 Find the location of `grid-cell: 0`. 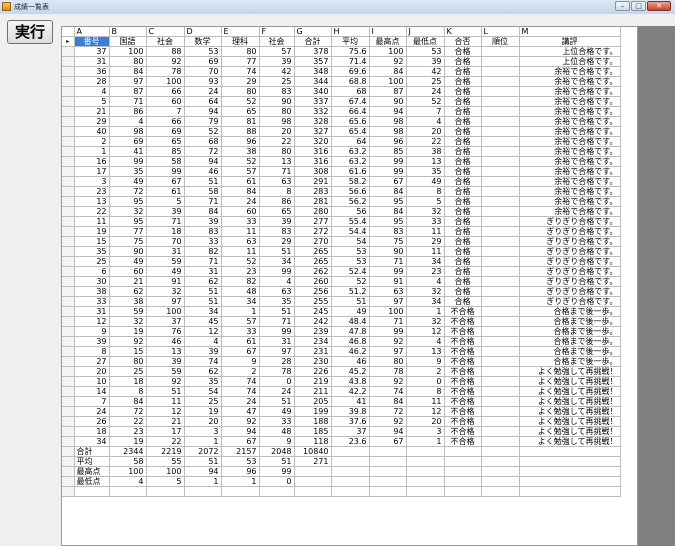

grid-cell: 0 is located at coordinates (277, 382).